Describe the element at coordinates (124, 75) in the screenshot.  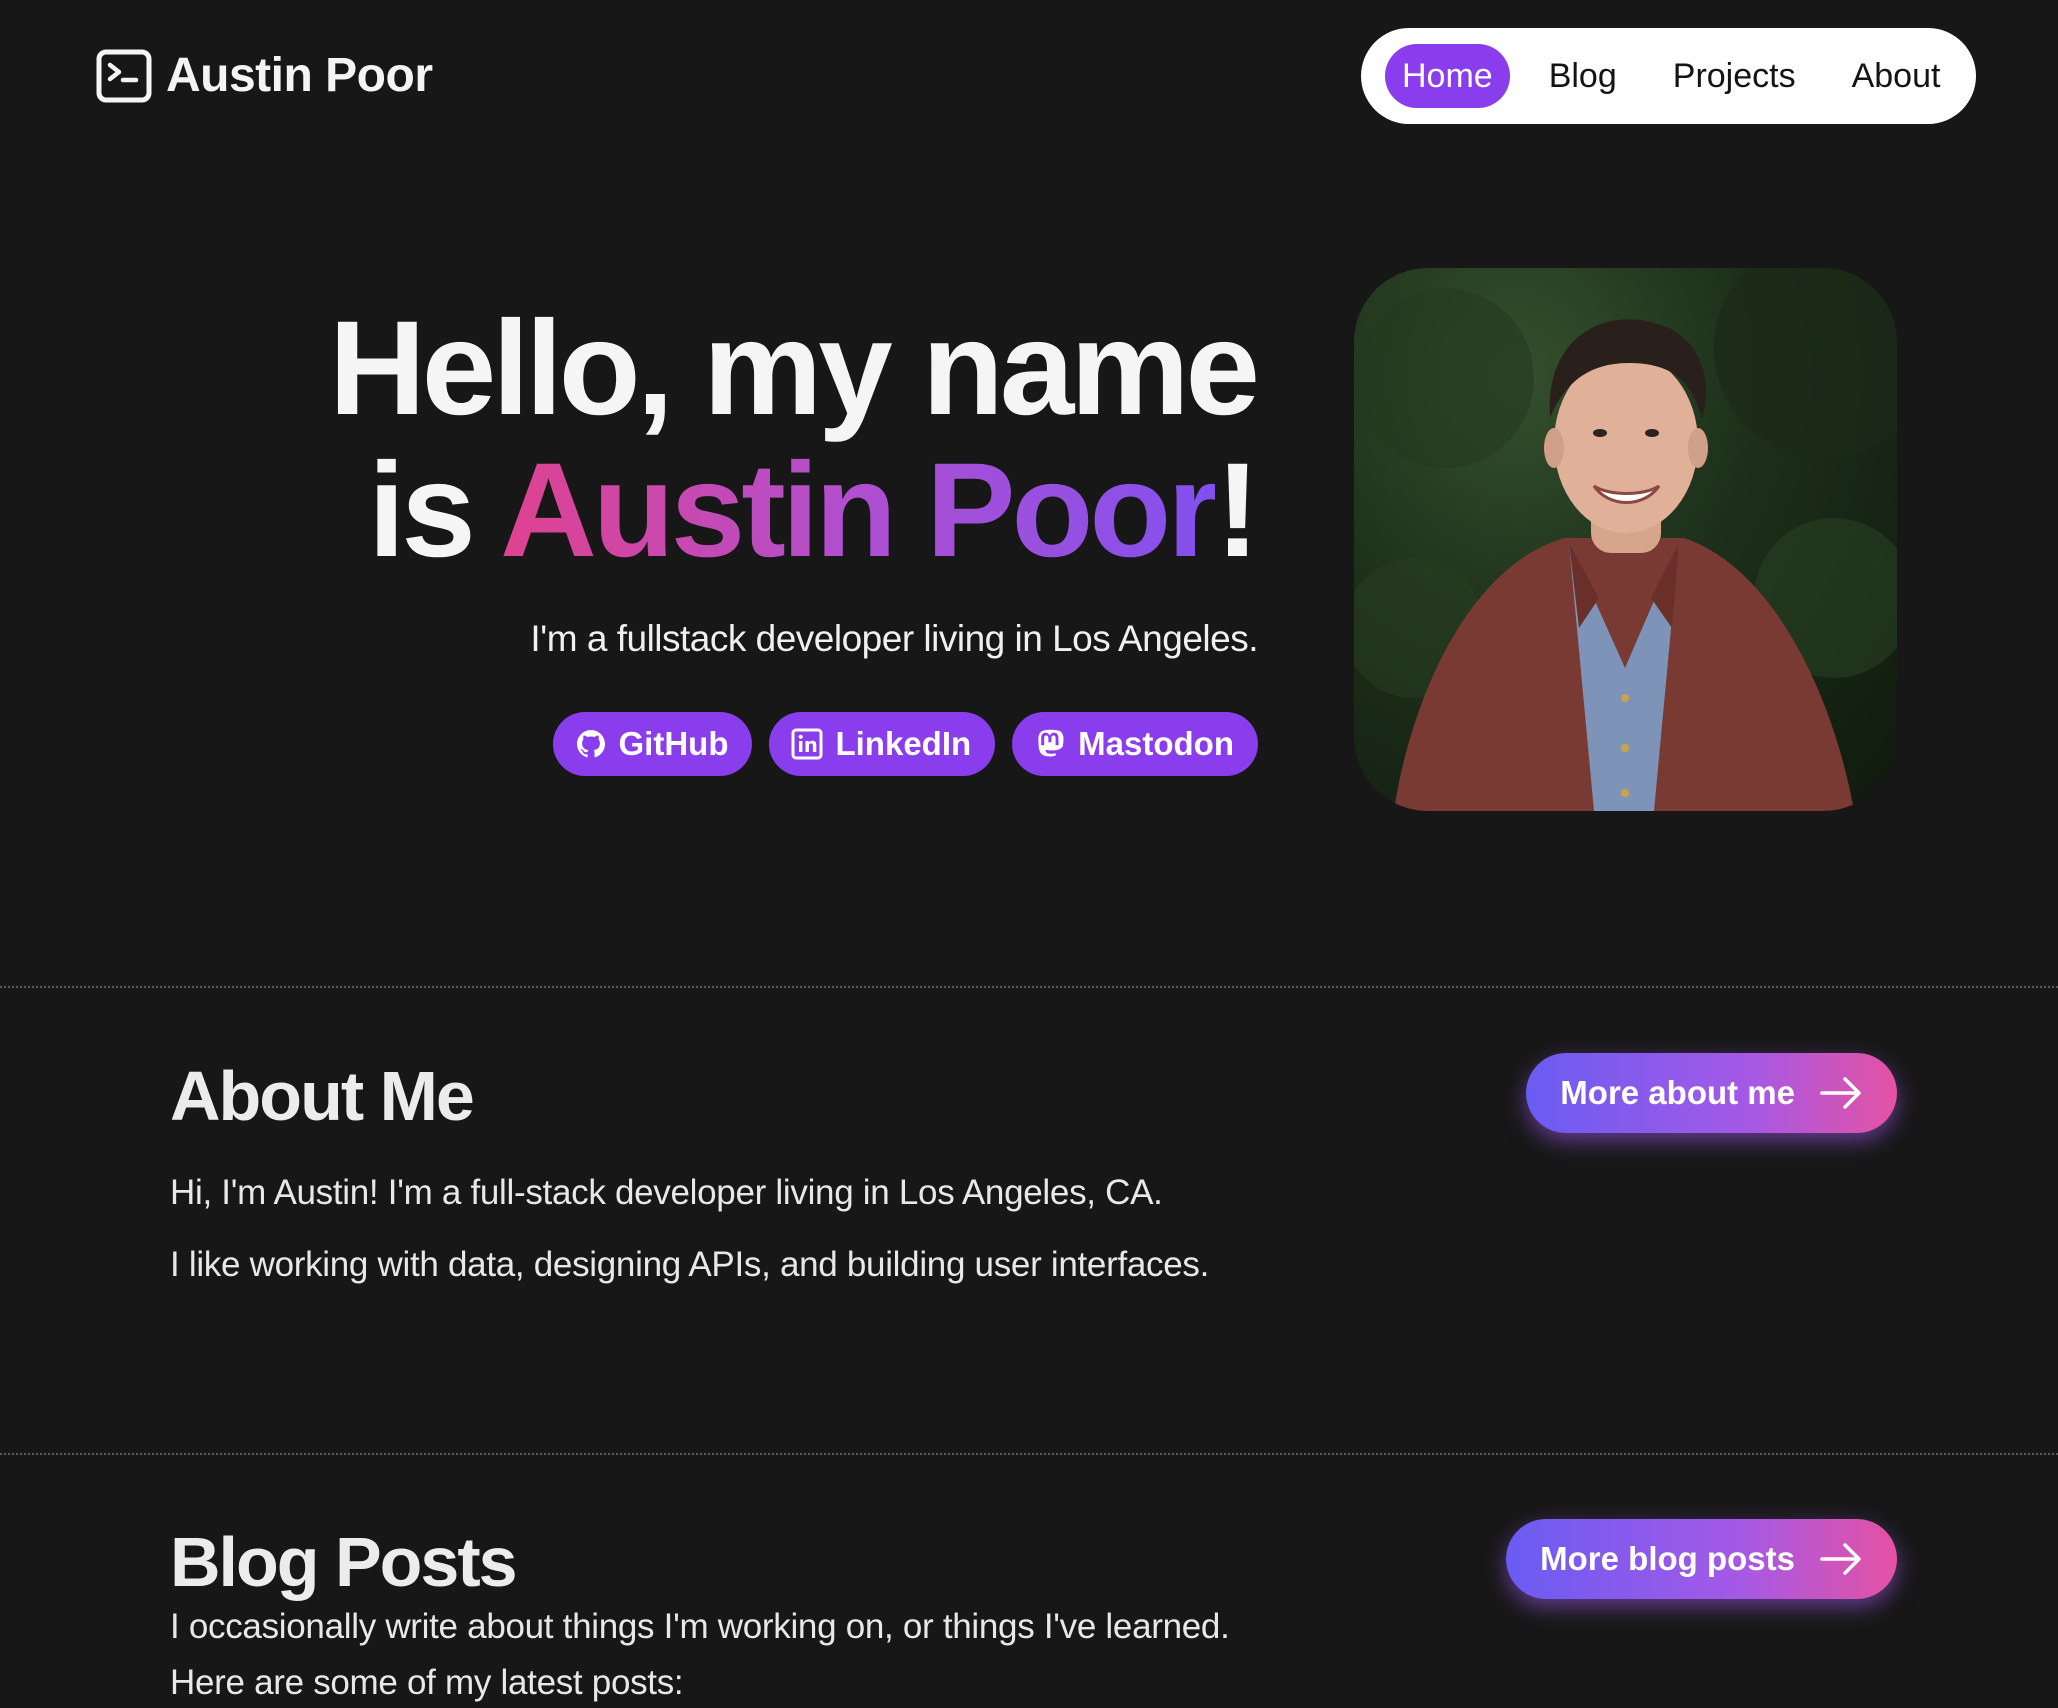
I see `terminal-icon` at that location.